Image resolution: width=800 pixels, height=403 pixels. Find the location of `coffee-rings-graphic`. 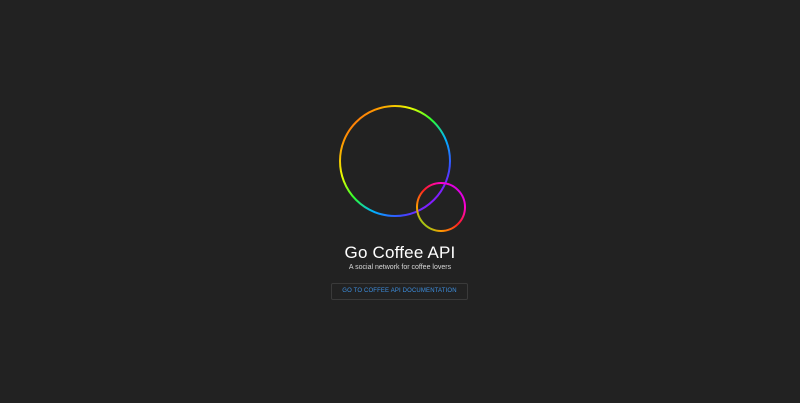

coffee-rings-graphic is located at coordinates (402, 168).